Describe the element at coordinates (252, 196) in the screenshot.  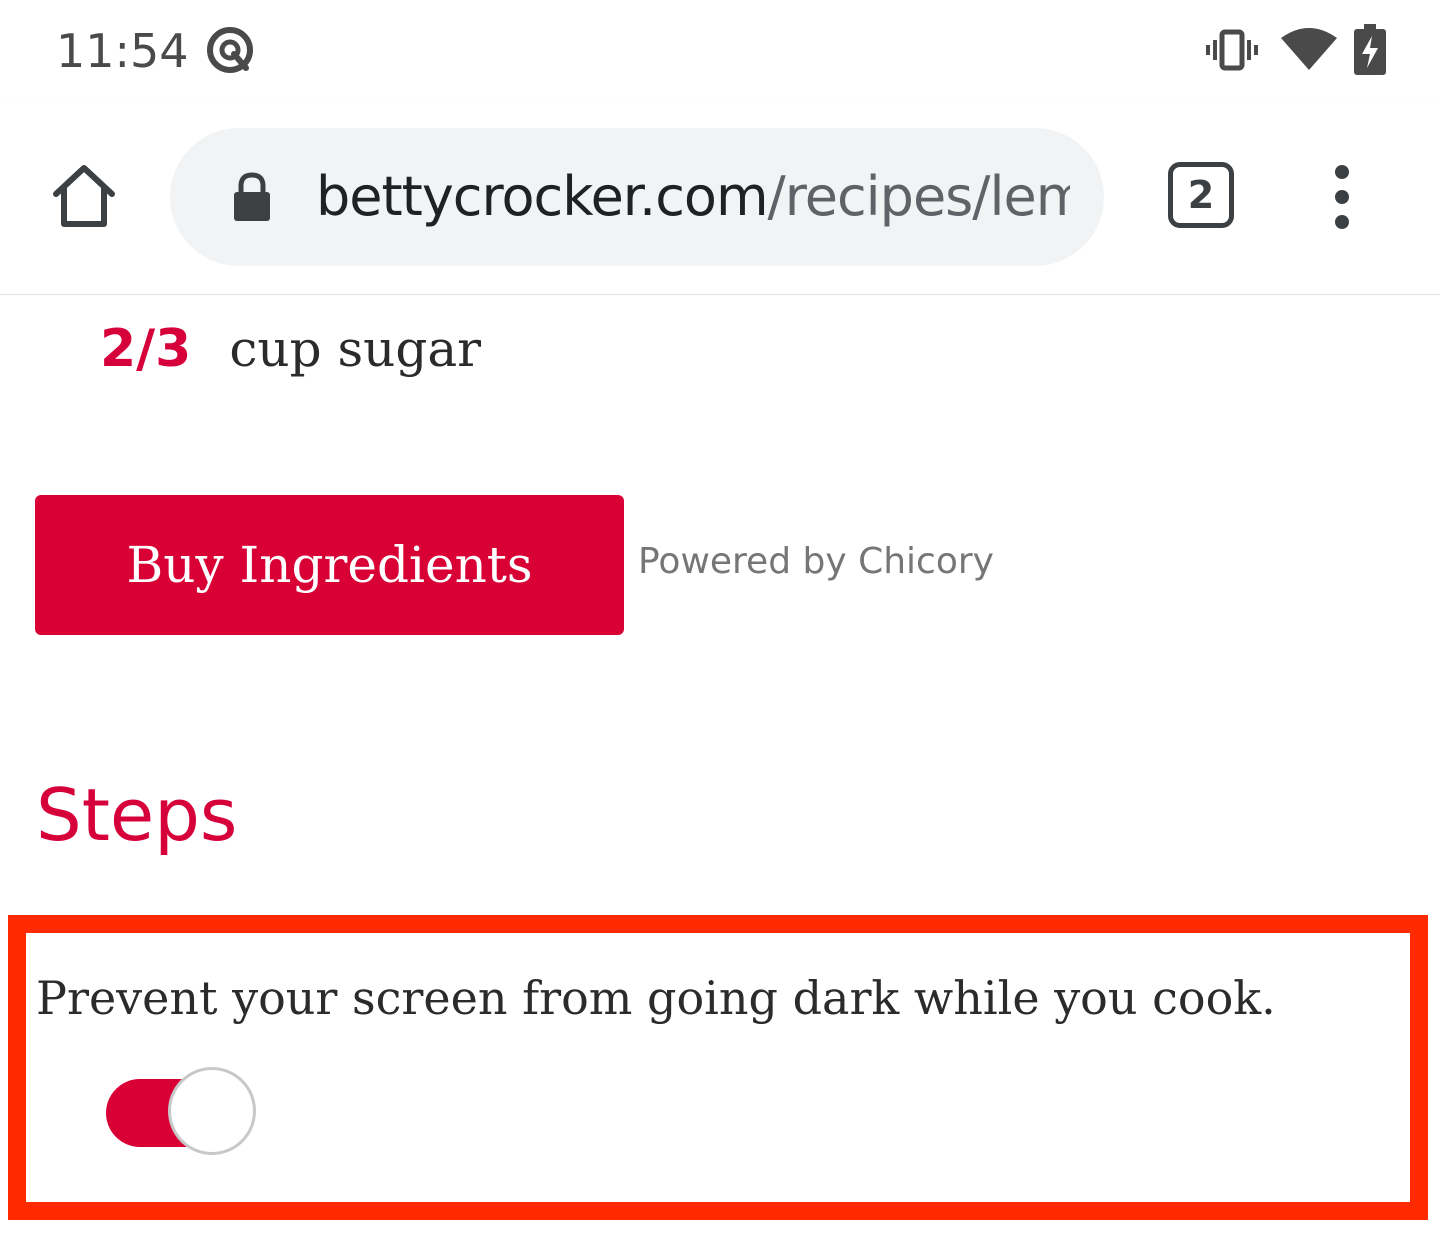
I see `lock-icon` at that location.